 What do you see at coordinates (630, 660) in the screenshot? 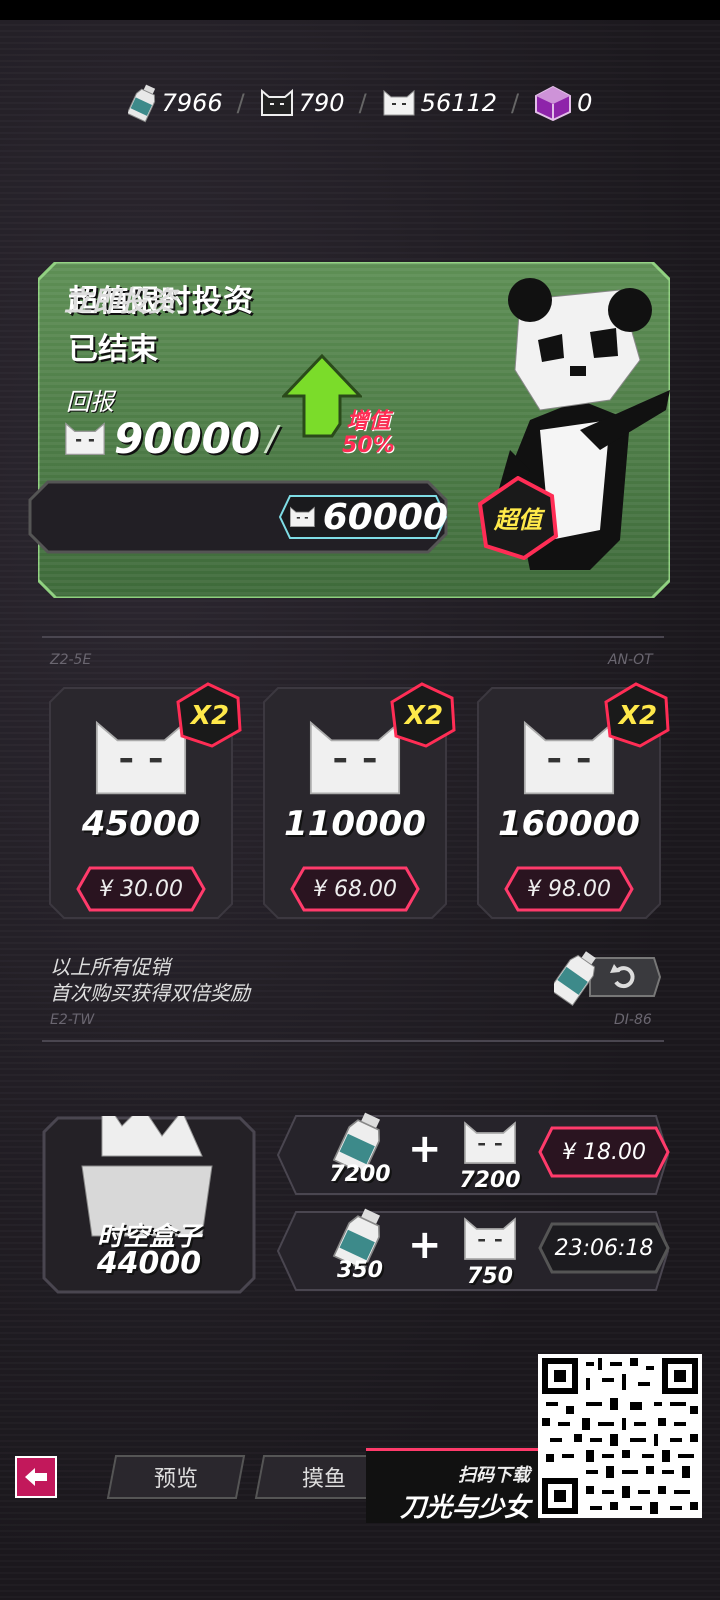
I see `tag-tr: AN-OT` at bounding box center [630, 660].